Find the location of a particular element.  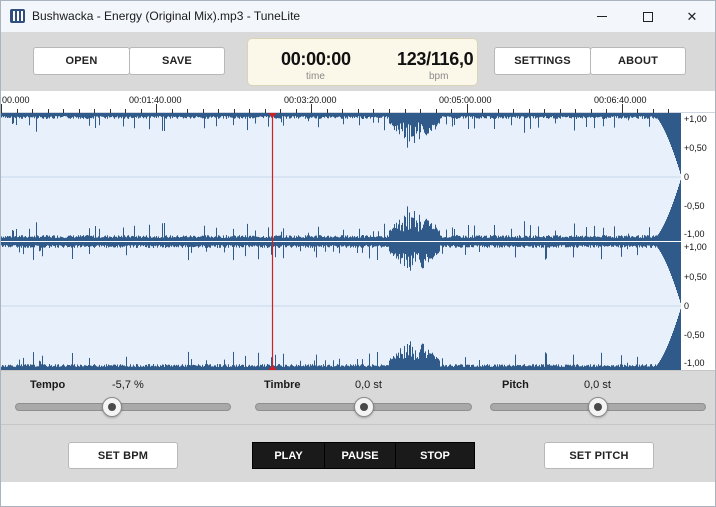

transport-bar: SET BPM PLAY PAUSE STOP SET PITCH is located at coordinates (358, 453).